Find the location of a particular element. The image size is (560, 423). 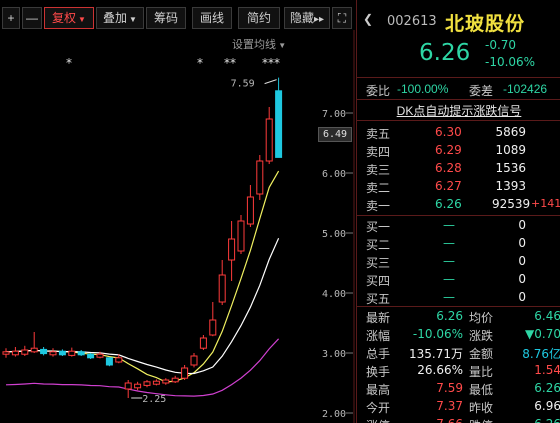

stock-code: 002613 is located at coordinates (412, 21).